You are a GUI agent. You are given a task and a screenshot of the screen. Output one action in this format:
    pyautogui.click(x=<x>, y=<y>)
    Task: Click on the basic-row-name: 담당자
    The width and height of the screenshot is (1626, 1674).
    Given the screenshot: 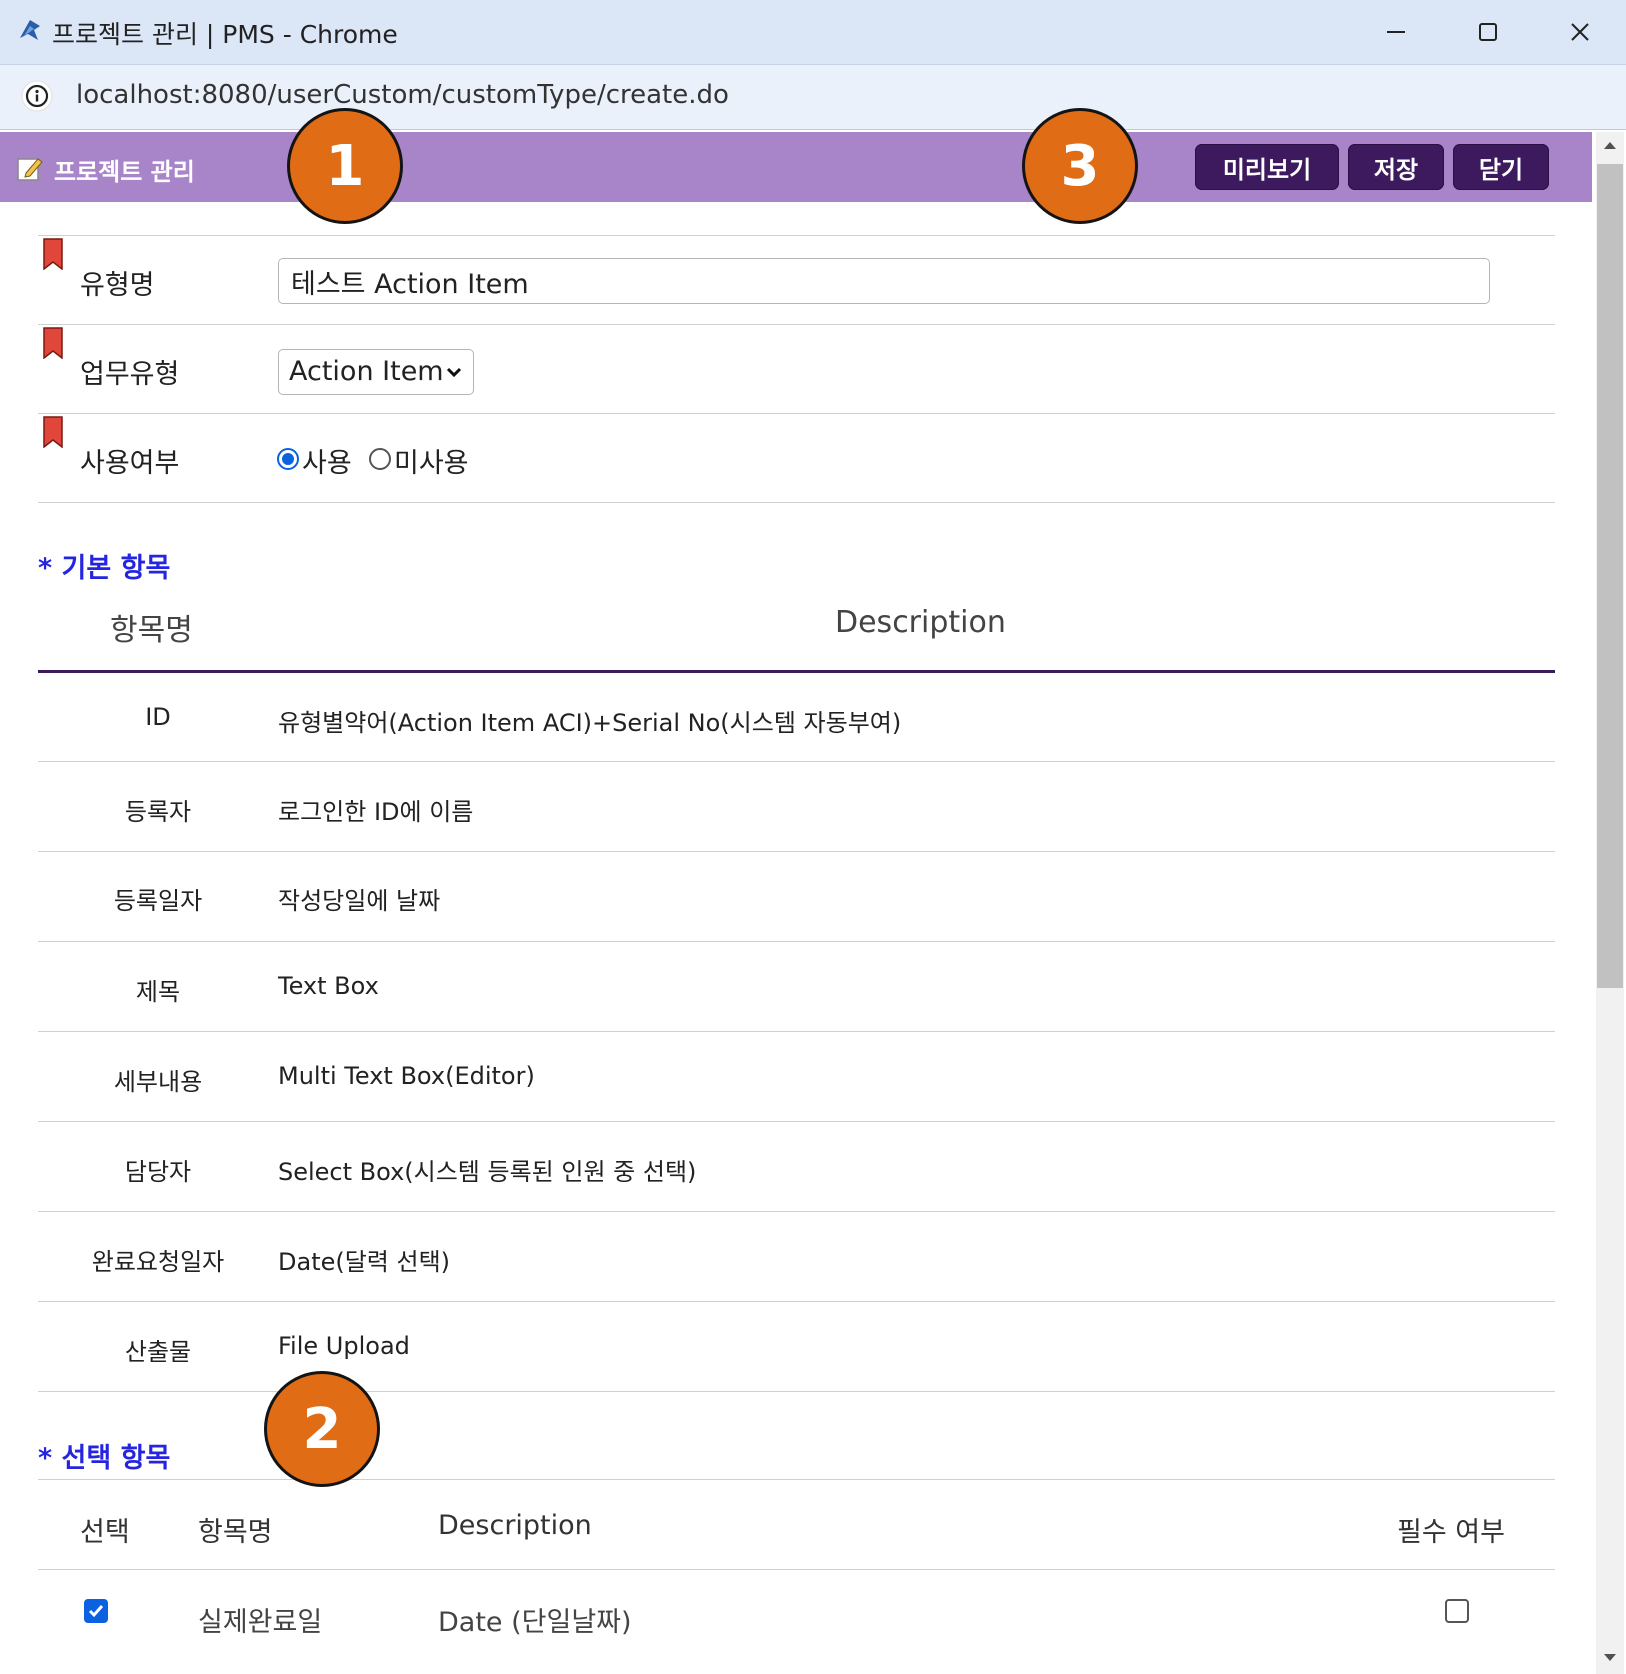 What is the action you would take?
    pyautogui.click(x=158, y=1172)
    